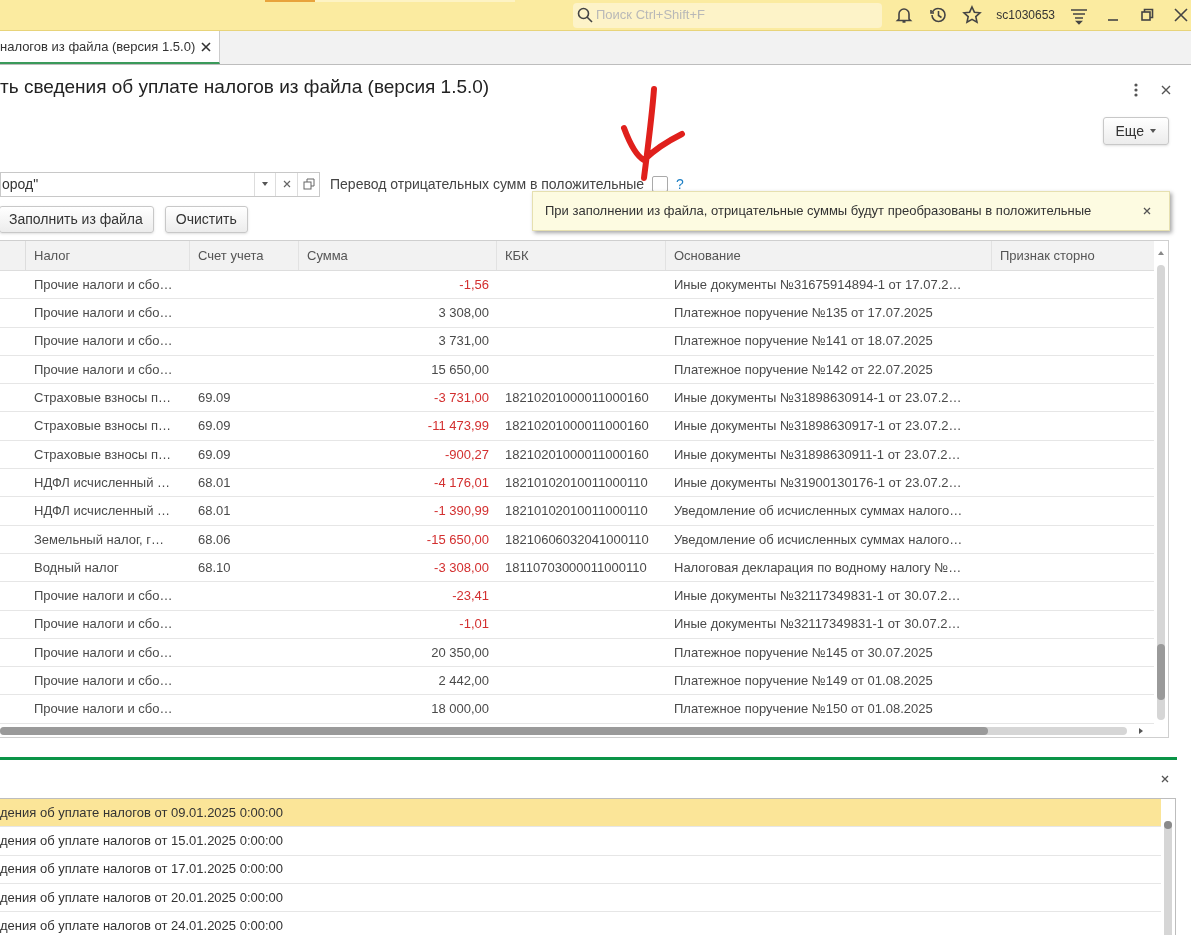 This screenshot has width=1191, height=935. I want to click on column-header: Основание, so click(829, 255).